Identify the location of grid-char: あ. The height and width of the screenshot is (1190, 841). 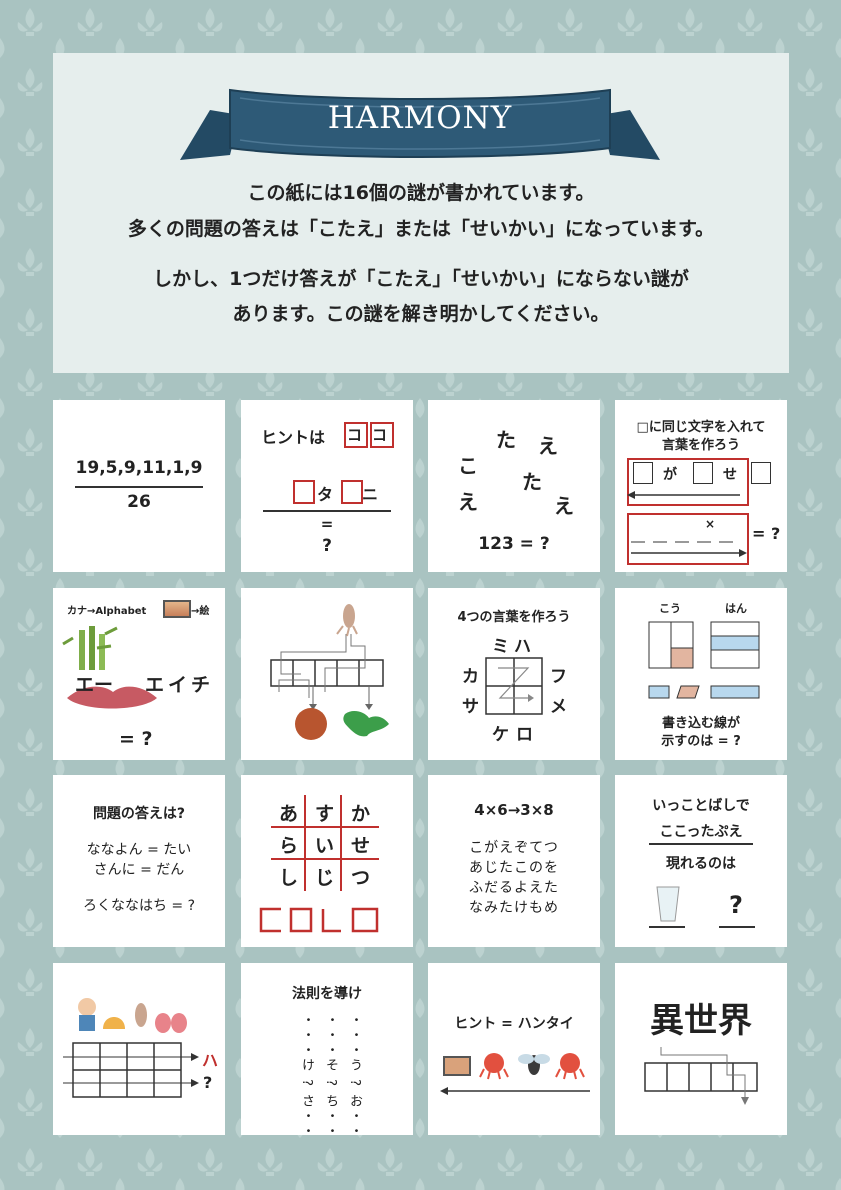
(289, 814).